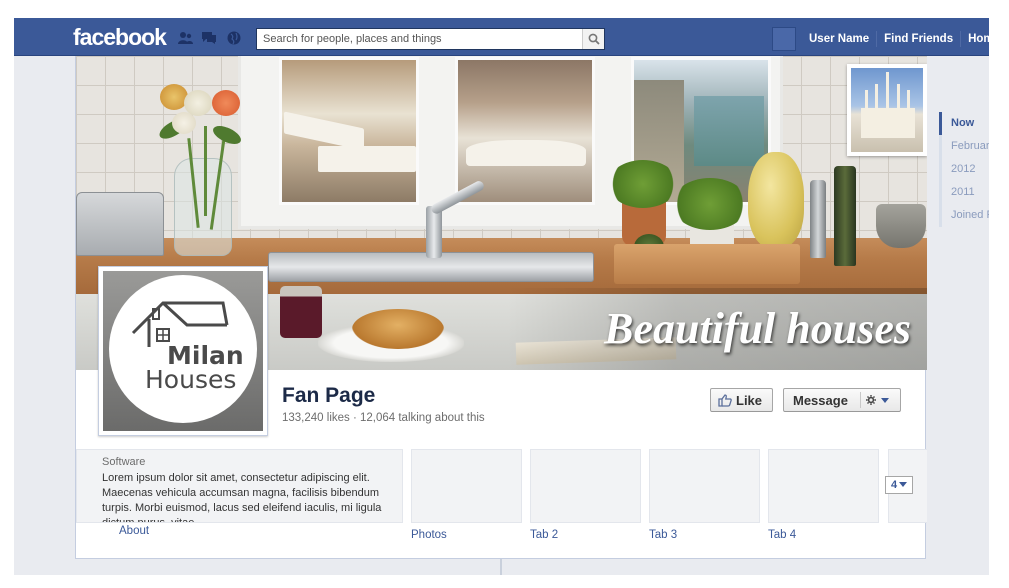  I want to click on chevron-down-icon, so click(903, 484).